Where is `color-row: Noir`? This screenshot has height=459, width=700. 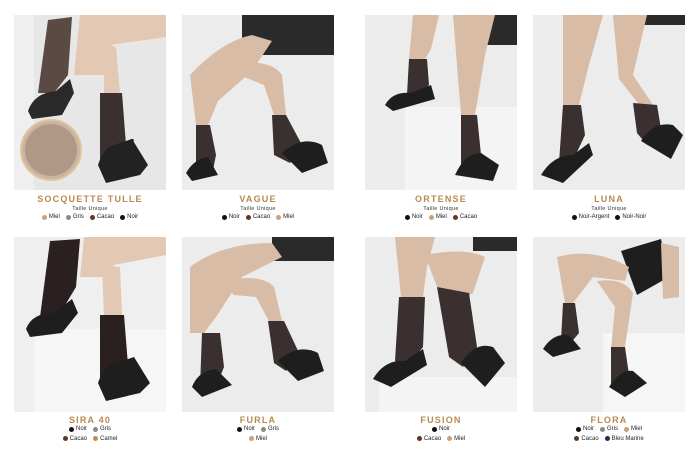
color-row: Noir is located at coordinates (441, 430).